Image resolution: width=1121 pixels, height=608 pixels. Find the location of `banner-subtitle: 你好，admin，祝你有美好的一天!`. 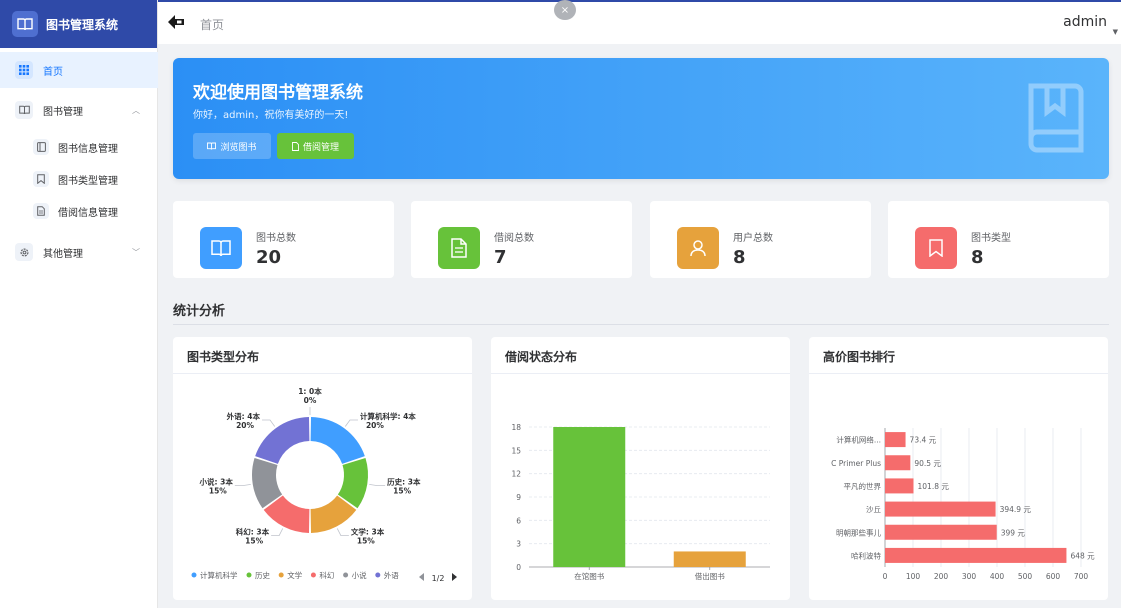

banner-subtitle: 你好，admin，祝你有美好的一天! is located at coordinates (271, 115).